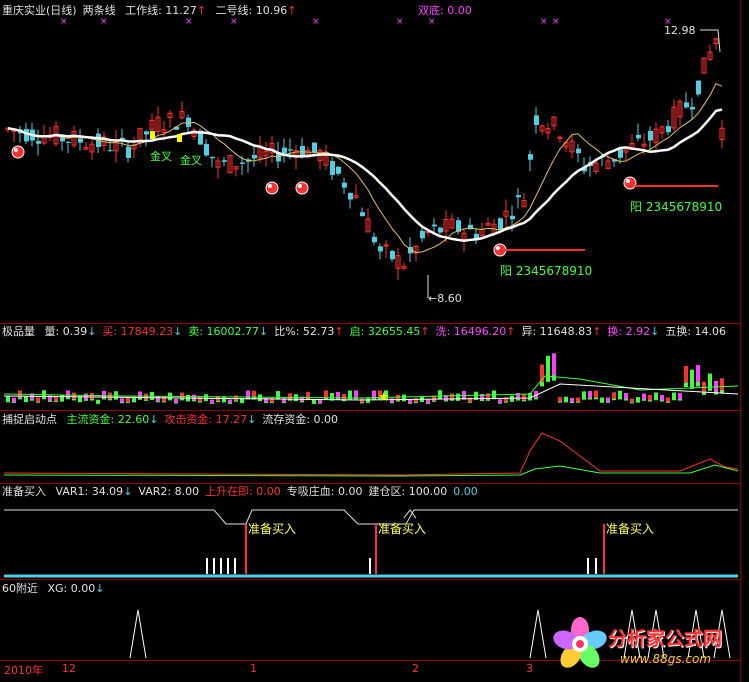 Image resolution: width=749 pixels, height=682 pixels. What do you see at coordinates (161, 156) in the screenshot?
I see `golden-cross-label-1: 金叉` at bounding box center [161, 156].